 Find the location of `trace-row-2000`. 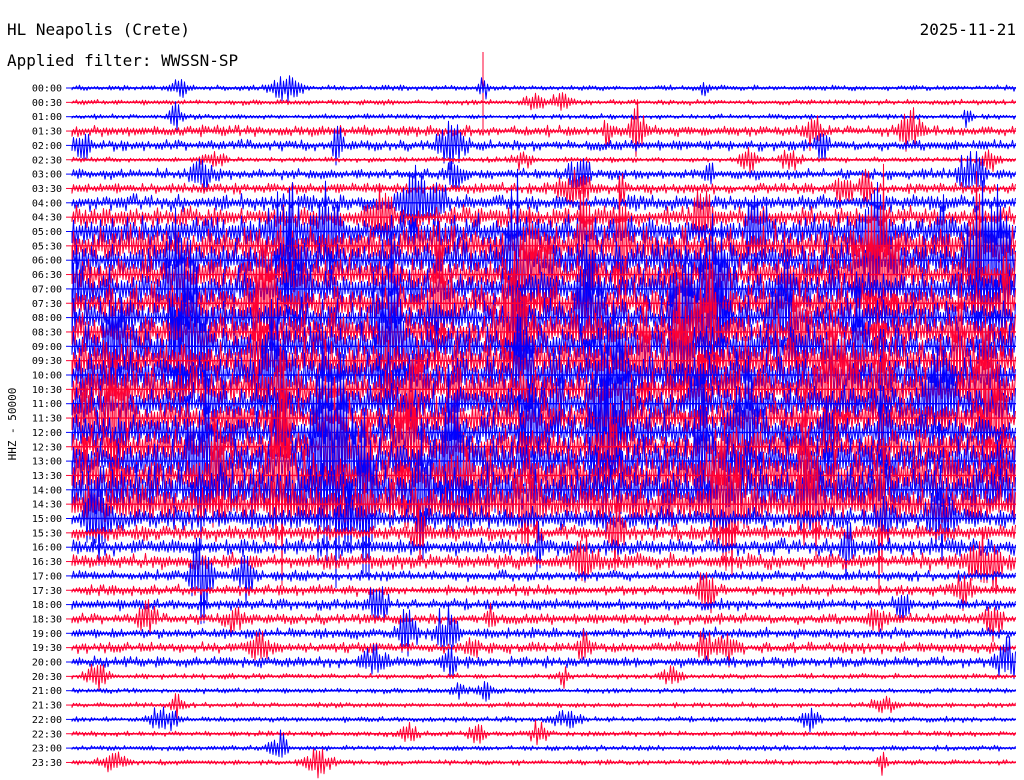

trace-row-2000 is located at coordinates (543, 658).